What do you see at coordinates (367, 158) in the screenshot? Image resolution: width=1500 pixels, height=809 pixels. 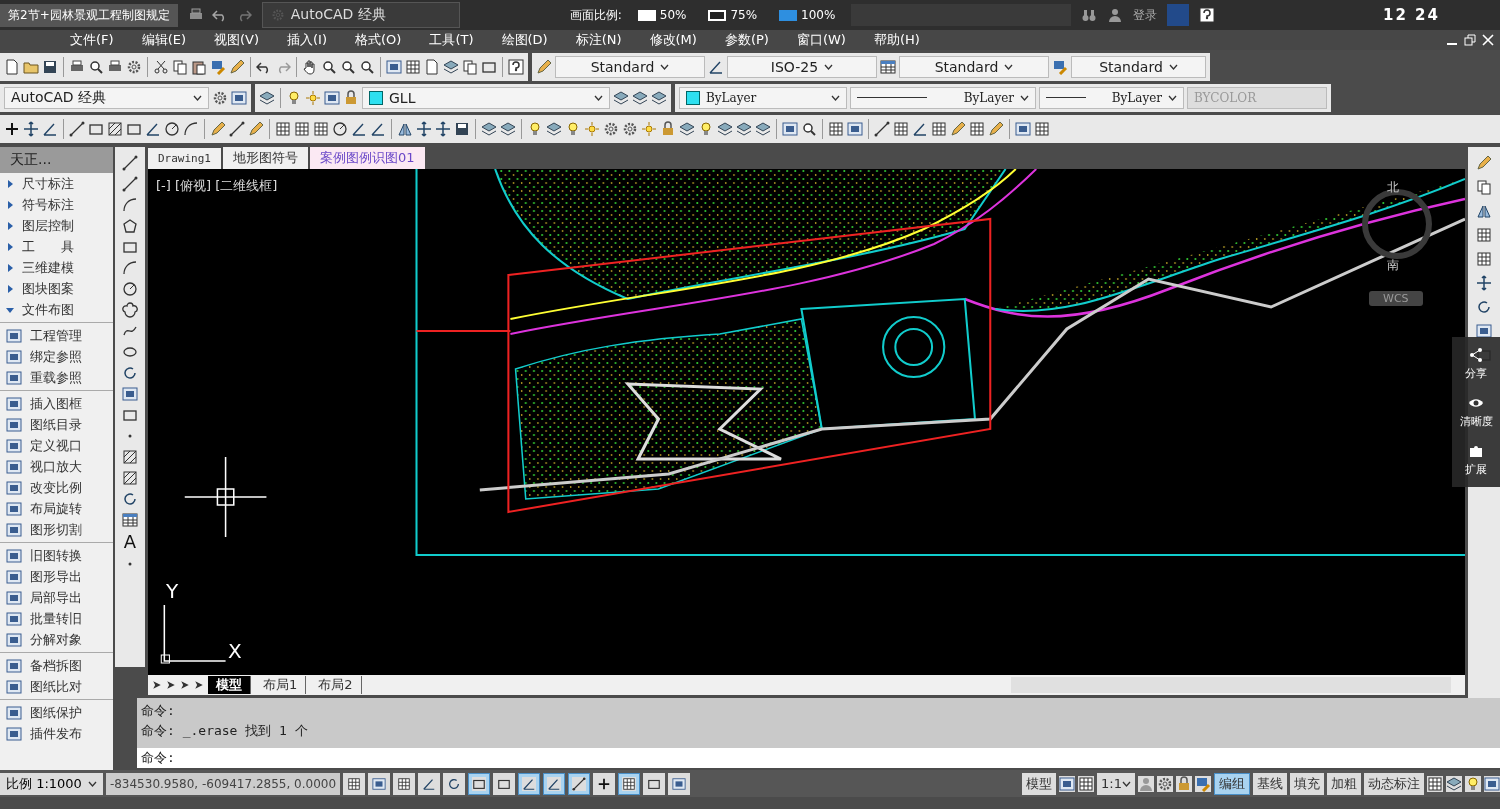 I see `file-tab: 案例图例识图01` at bounding box center [367, 158].